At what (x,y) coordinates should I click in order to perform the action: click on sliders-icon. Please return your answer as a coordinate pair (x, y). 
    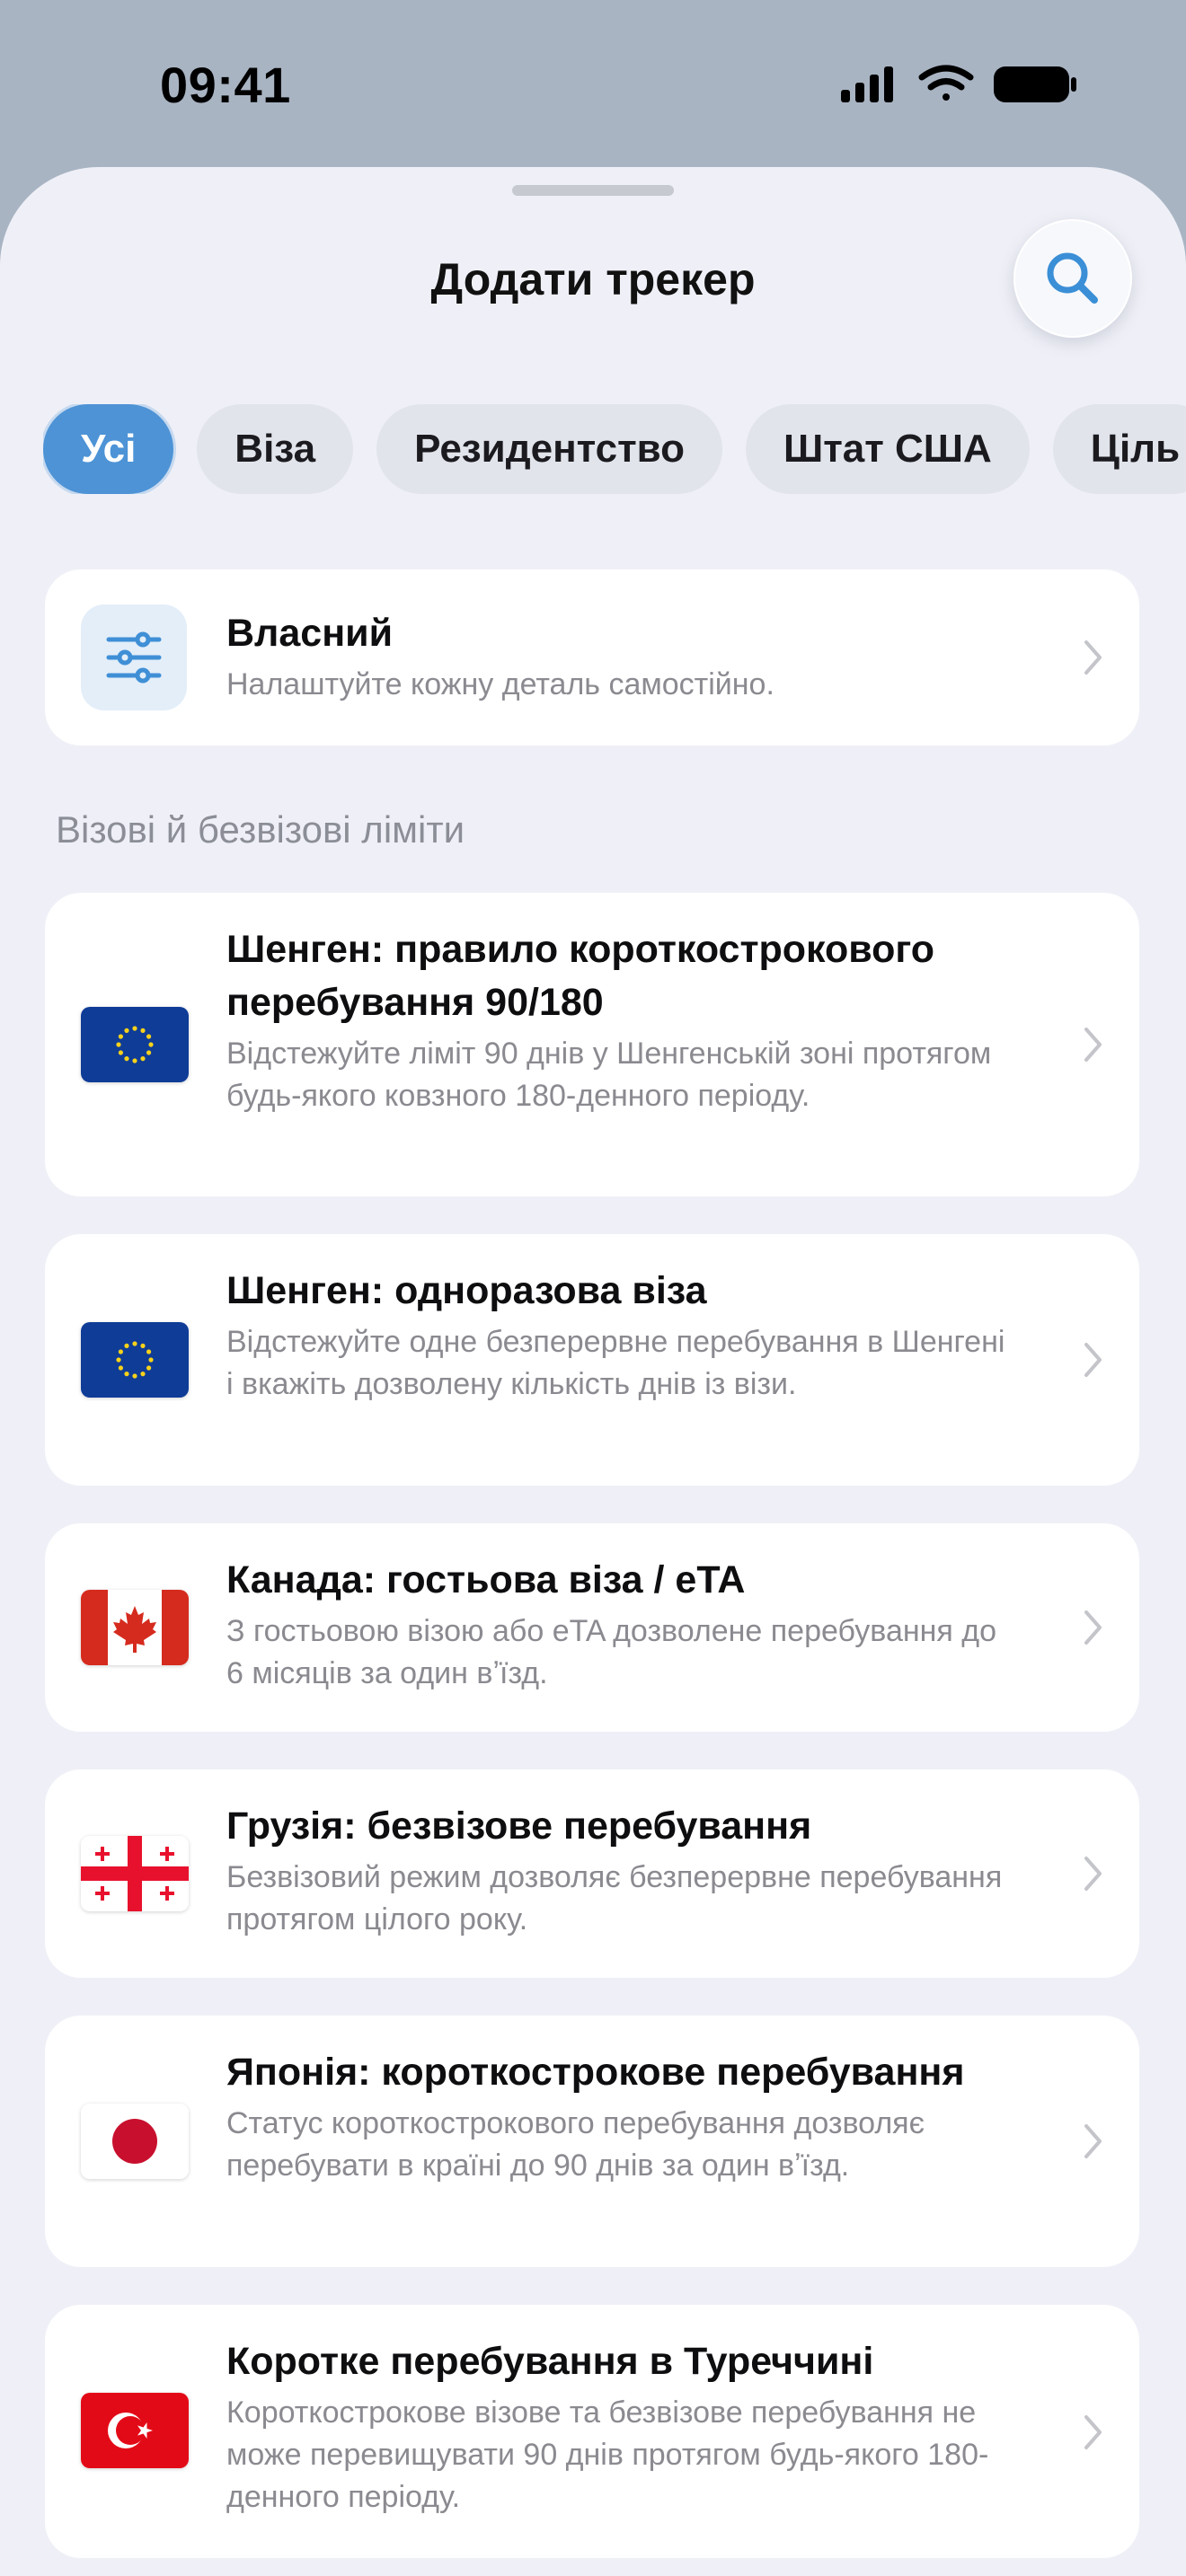
    Looking at the image, I should click on (134, 657).